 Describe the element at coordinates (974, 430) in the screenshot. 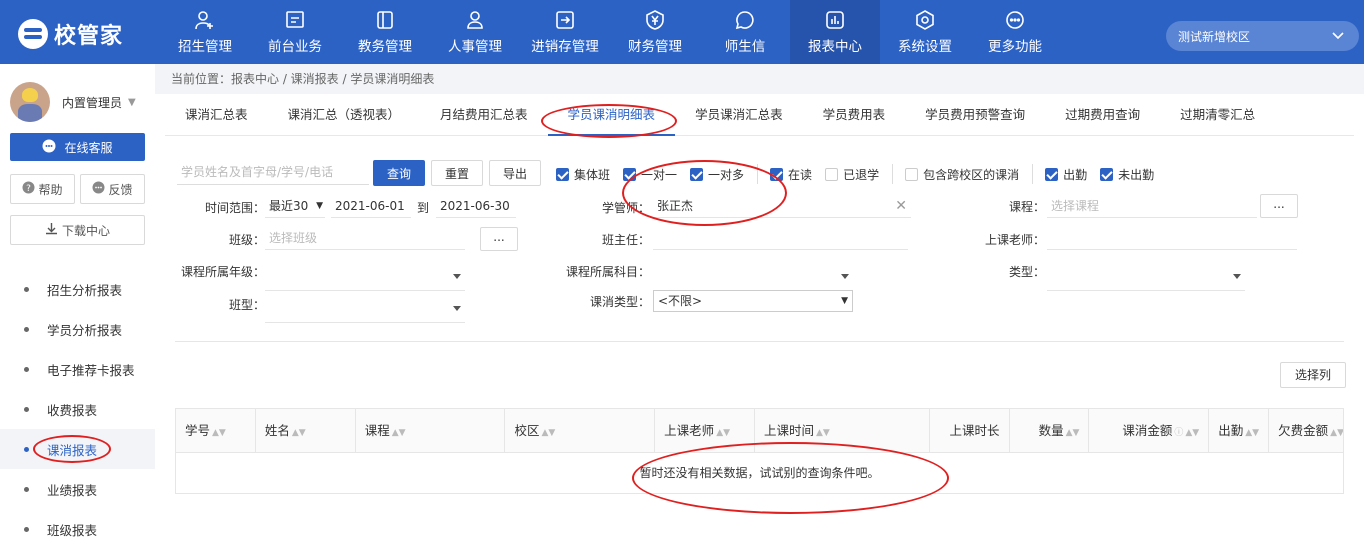

I see `col-label: 上课时长` at that location.